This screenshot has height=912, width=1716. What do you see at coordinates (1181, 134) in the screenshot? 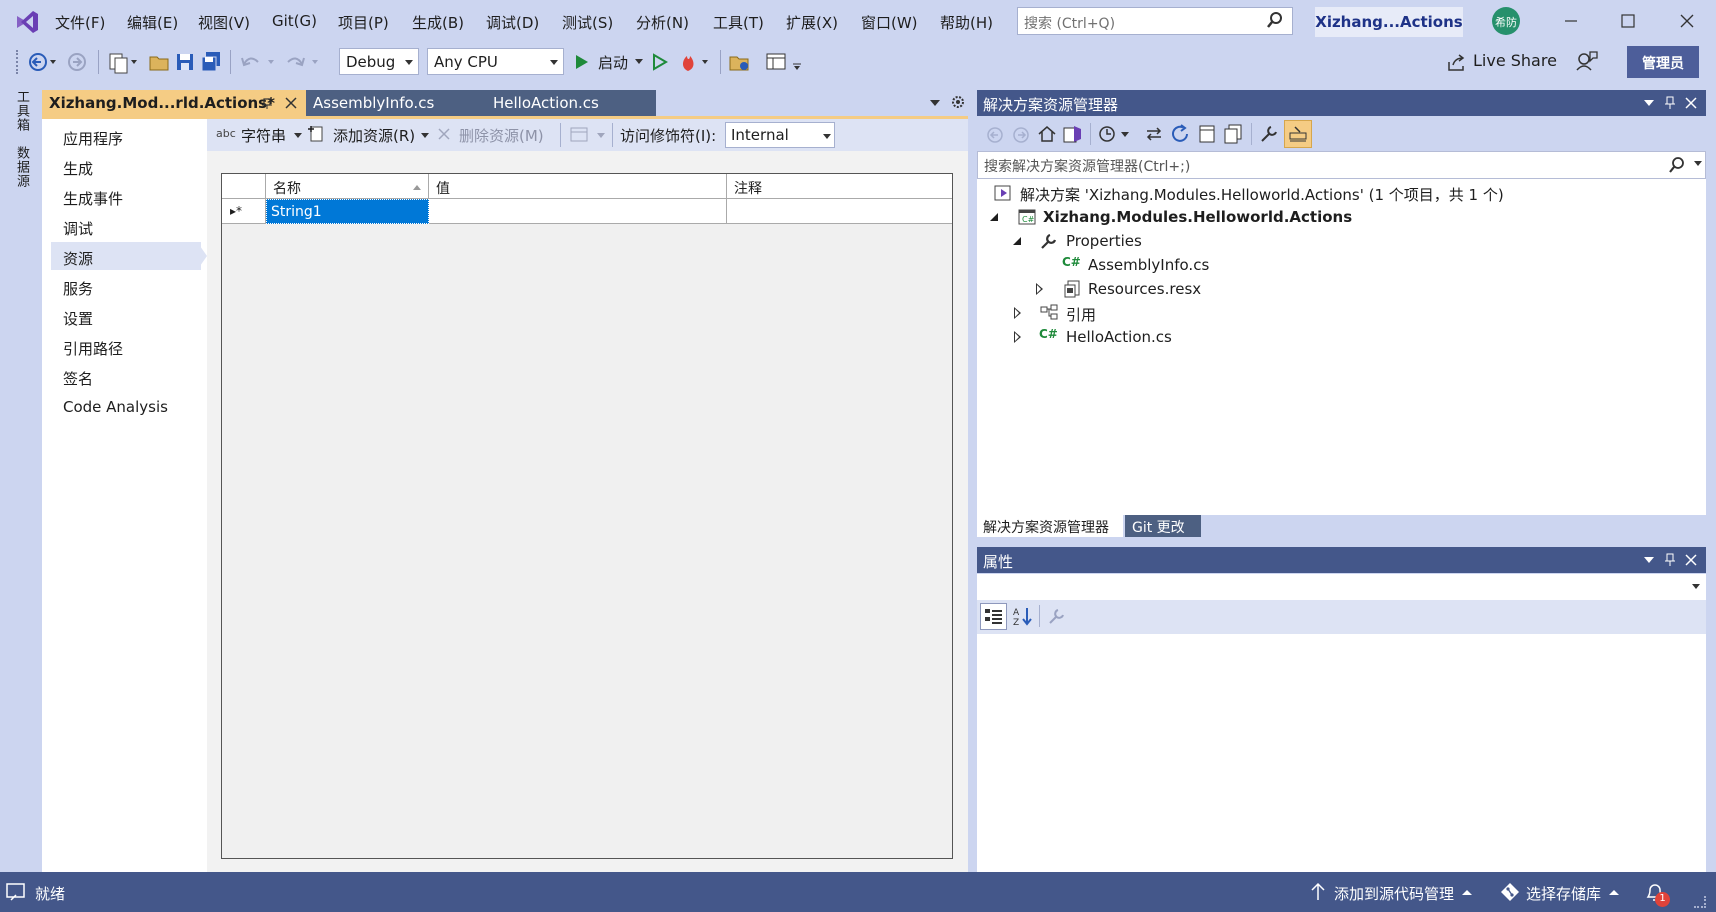
I see `refresh-icon` at bounding box center [1181, 134].